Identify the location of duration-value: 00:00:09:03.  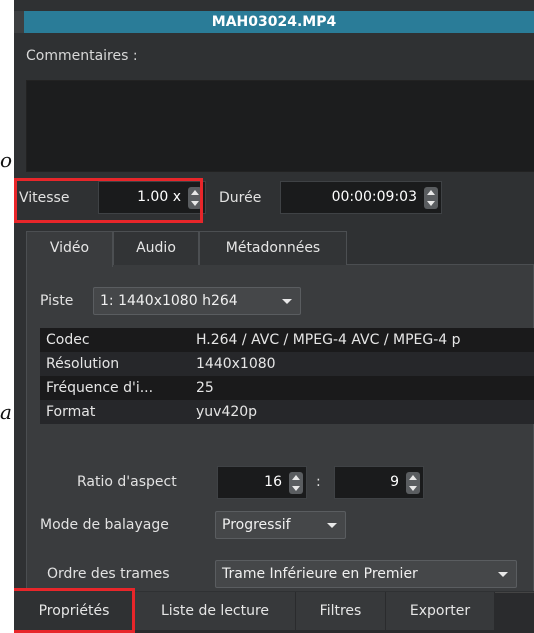
(374, 197).